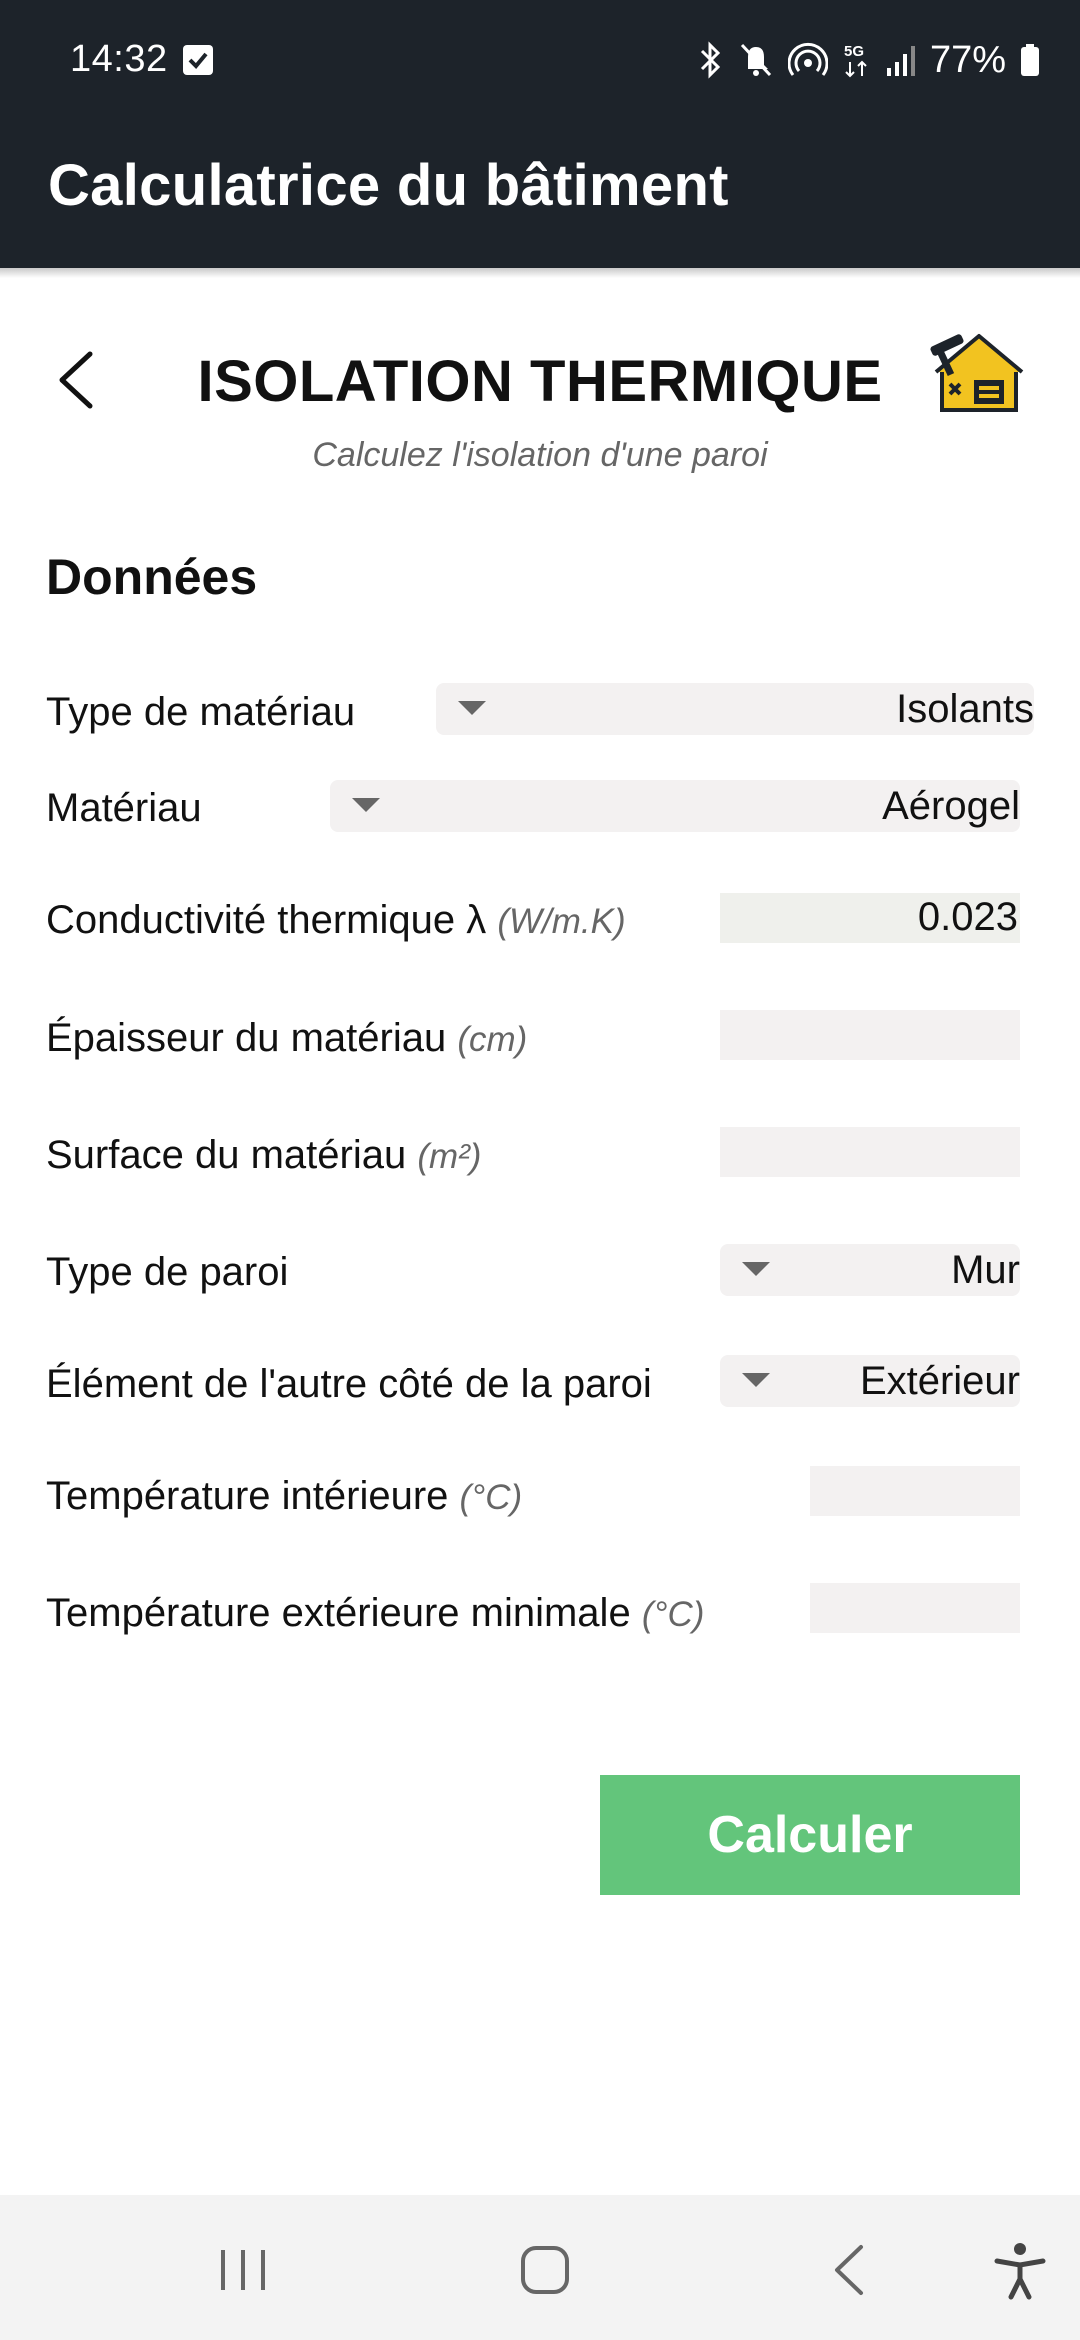  I want to click on accessibility-button, so click(1020, 2270).